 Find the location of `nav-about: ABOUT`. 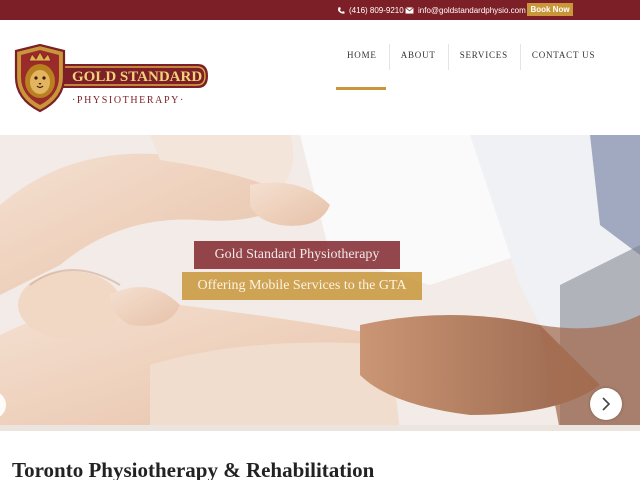

nav-about: ABOUT is located at coordinates (418, 57).